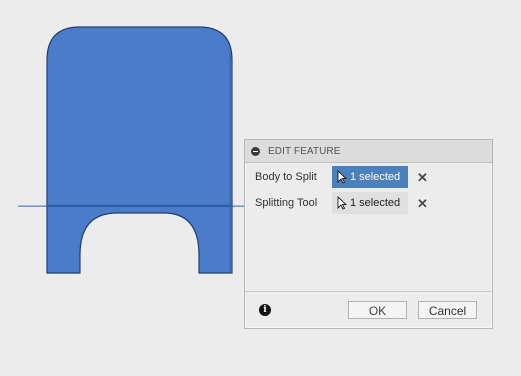  I want to click on body-to-split-selector: 1 selected, so click(370, 177).